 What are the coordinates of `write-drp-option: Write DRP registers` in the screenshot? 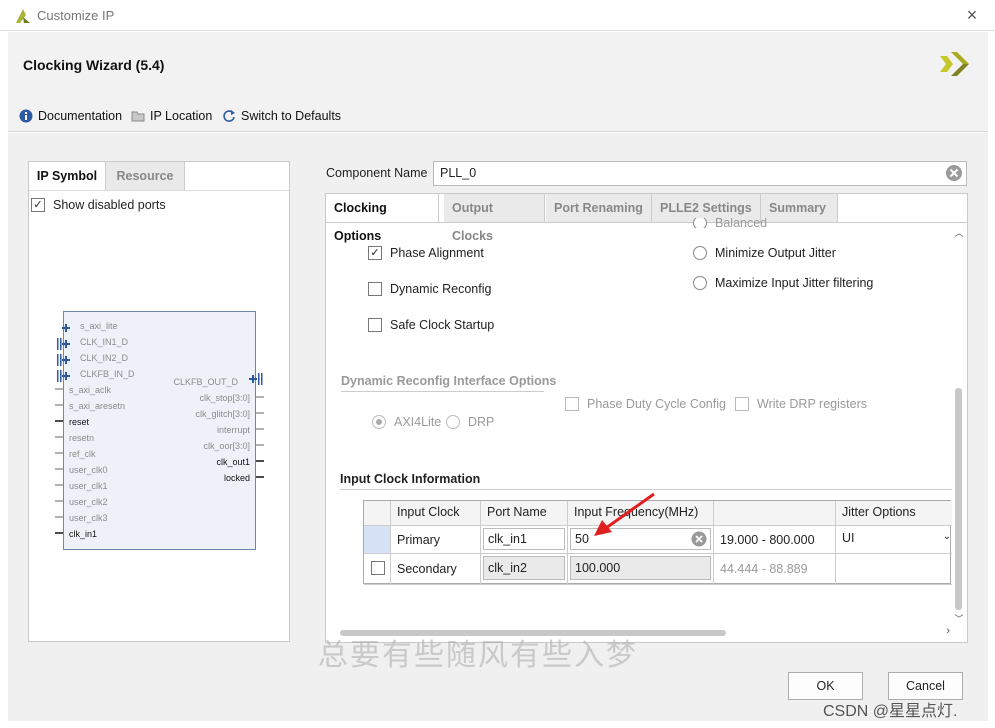 It's located at (801, 404).